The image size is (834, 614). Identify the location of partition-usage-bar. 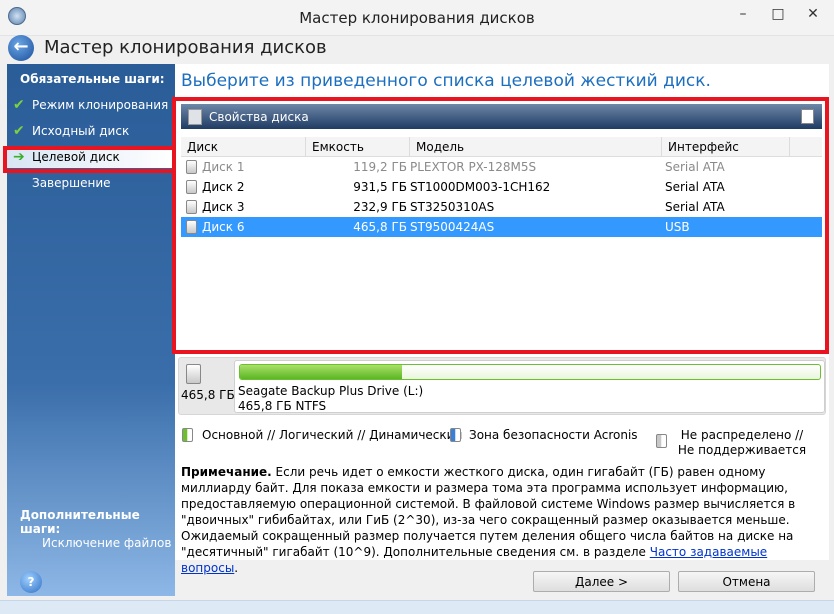
(530, 372).